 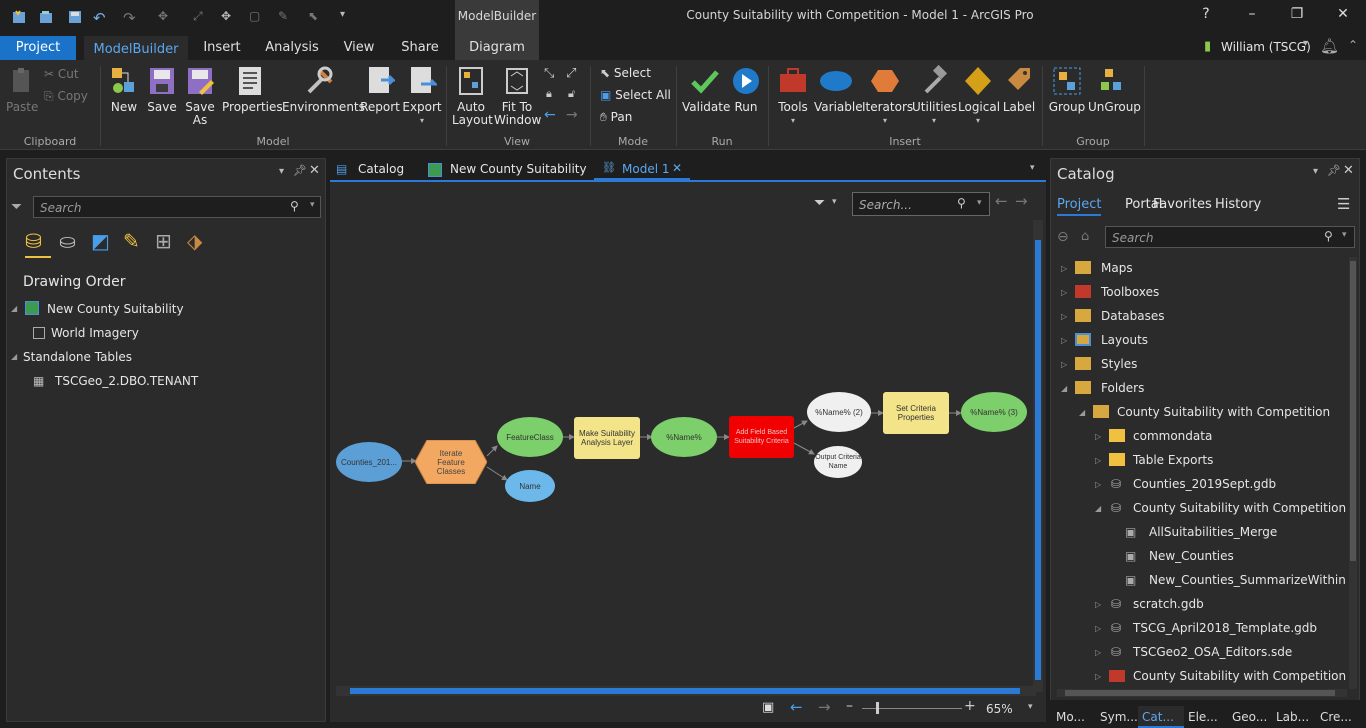 What do you see at coordinates (131, 18) in the screenshot?
I see `redo-icon: ↷` at bounding box center [131, 18].